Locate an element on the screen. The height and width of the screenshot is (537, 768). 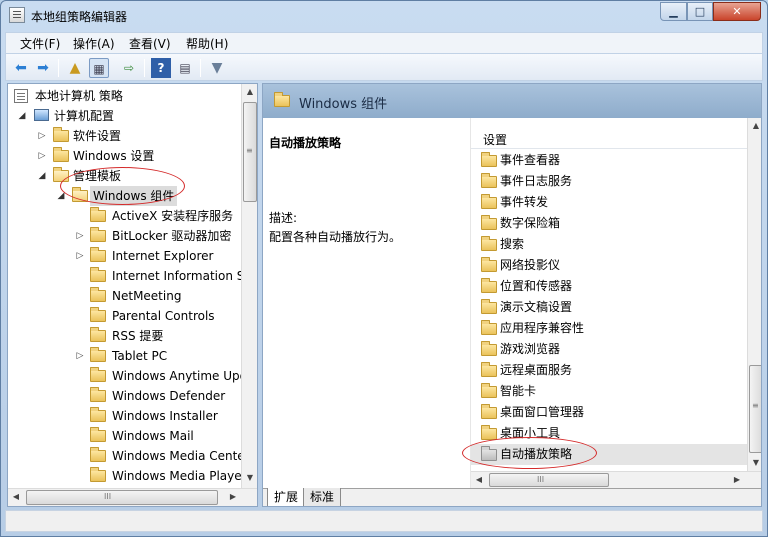
list-item: 事件日志服务 is located at coordinates (609, 181).